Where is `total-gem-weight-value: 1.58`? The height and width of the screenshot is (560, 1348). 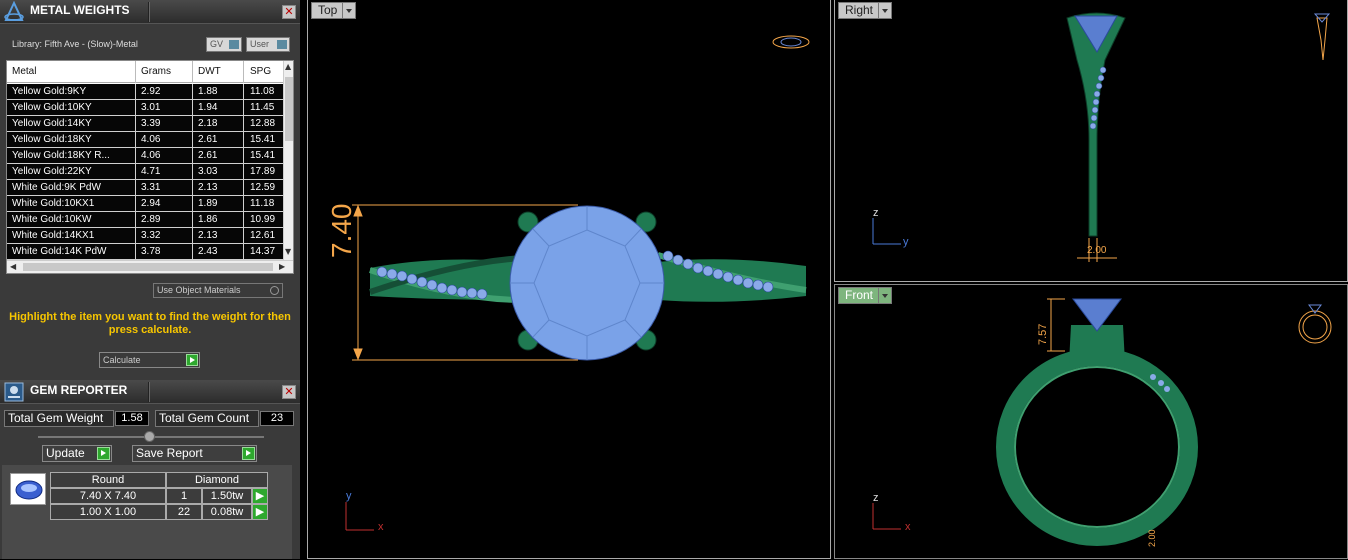 total-gem-weight-value: 1.58 is located at coordinates (132, 418).